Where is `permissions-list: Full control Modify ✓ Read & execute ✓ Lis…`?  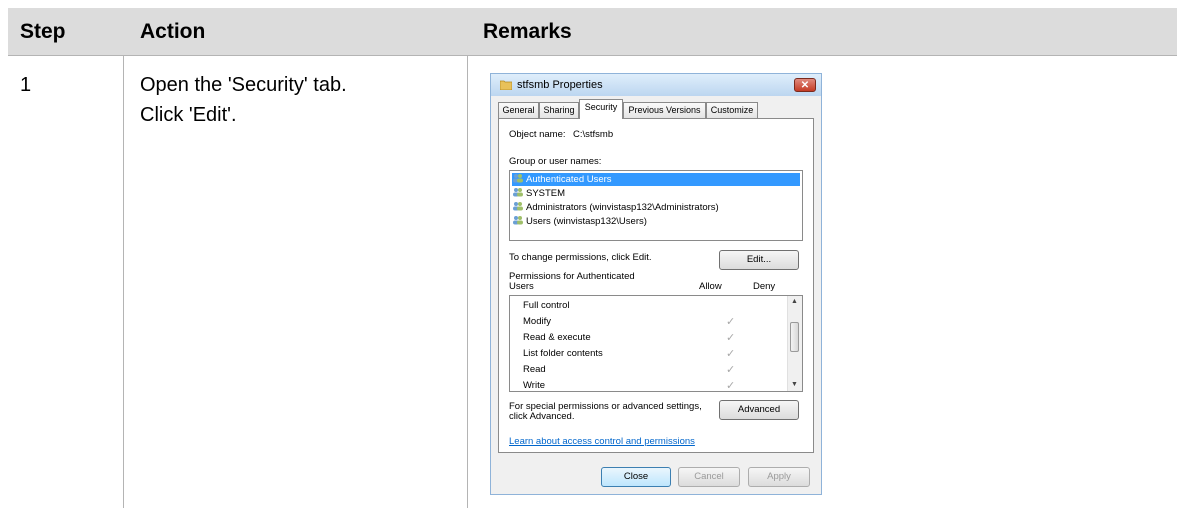
permissions-list: Full control Modify ✓ Read & execute ✓ Lis… is located at coordinates (656, 343).